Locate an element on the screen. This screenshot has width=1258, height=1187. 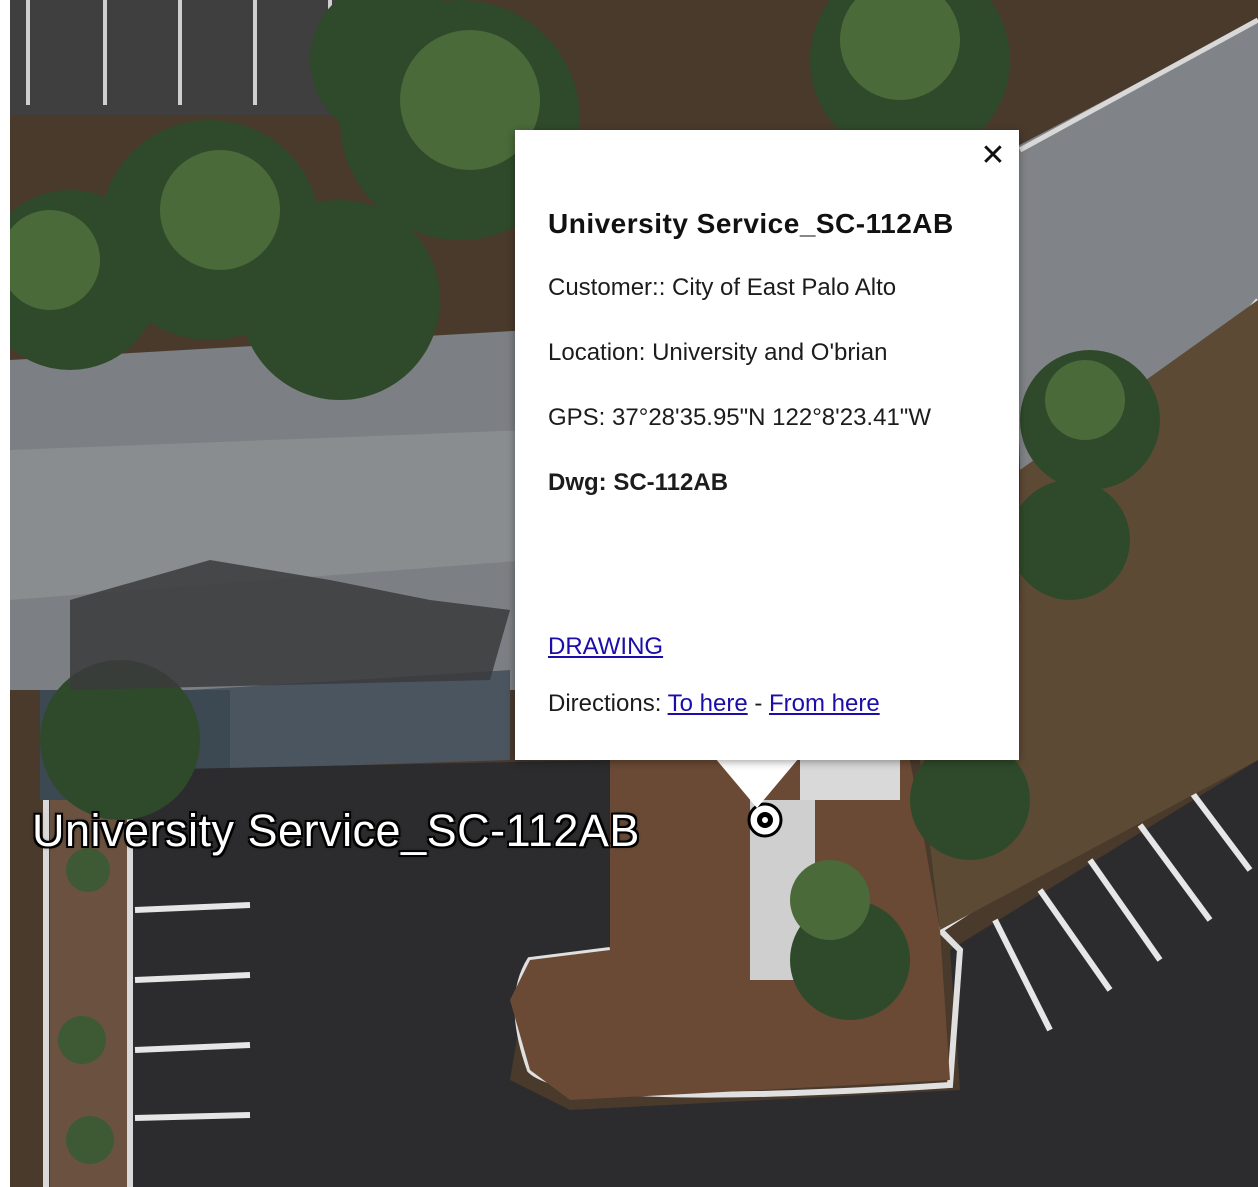
to-here-link: To here is located at coordinates (708, 703).